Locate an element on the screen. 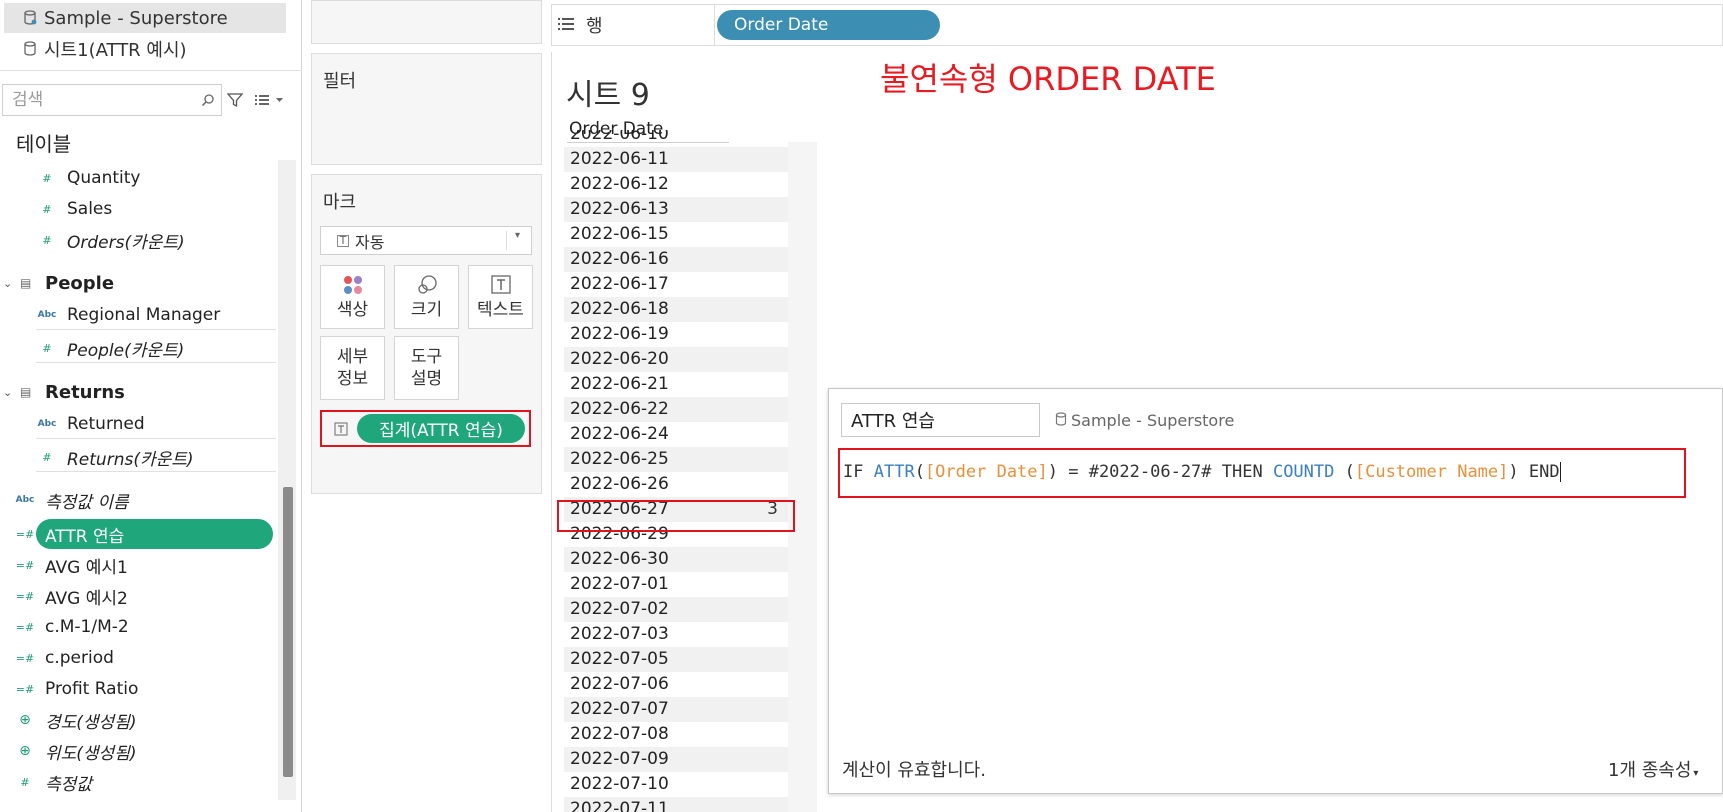 This screenshot has width=1723, height=812. field-label: 측정값 is located at coordinates (68, 784).